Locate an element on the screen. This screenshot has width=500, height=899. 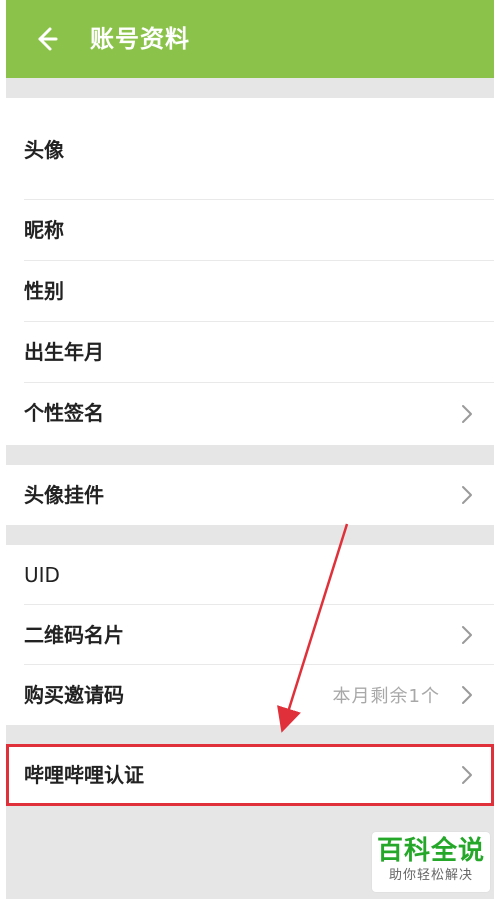
row-gender: 性别 is located at coordinates (250, 291).